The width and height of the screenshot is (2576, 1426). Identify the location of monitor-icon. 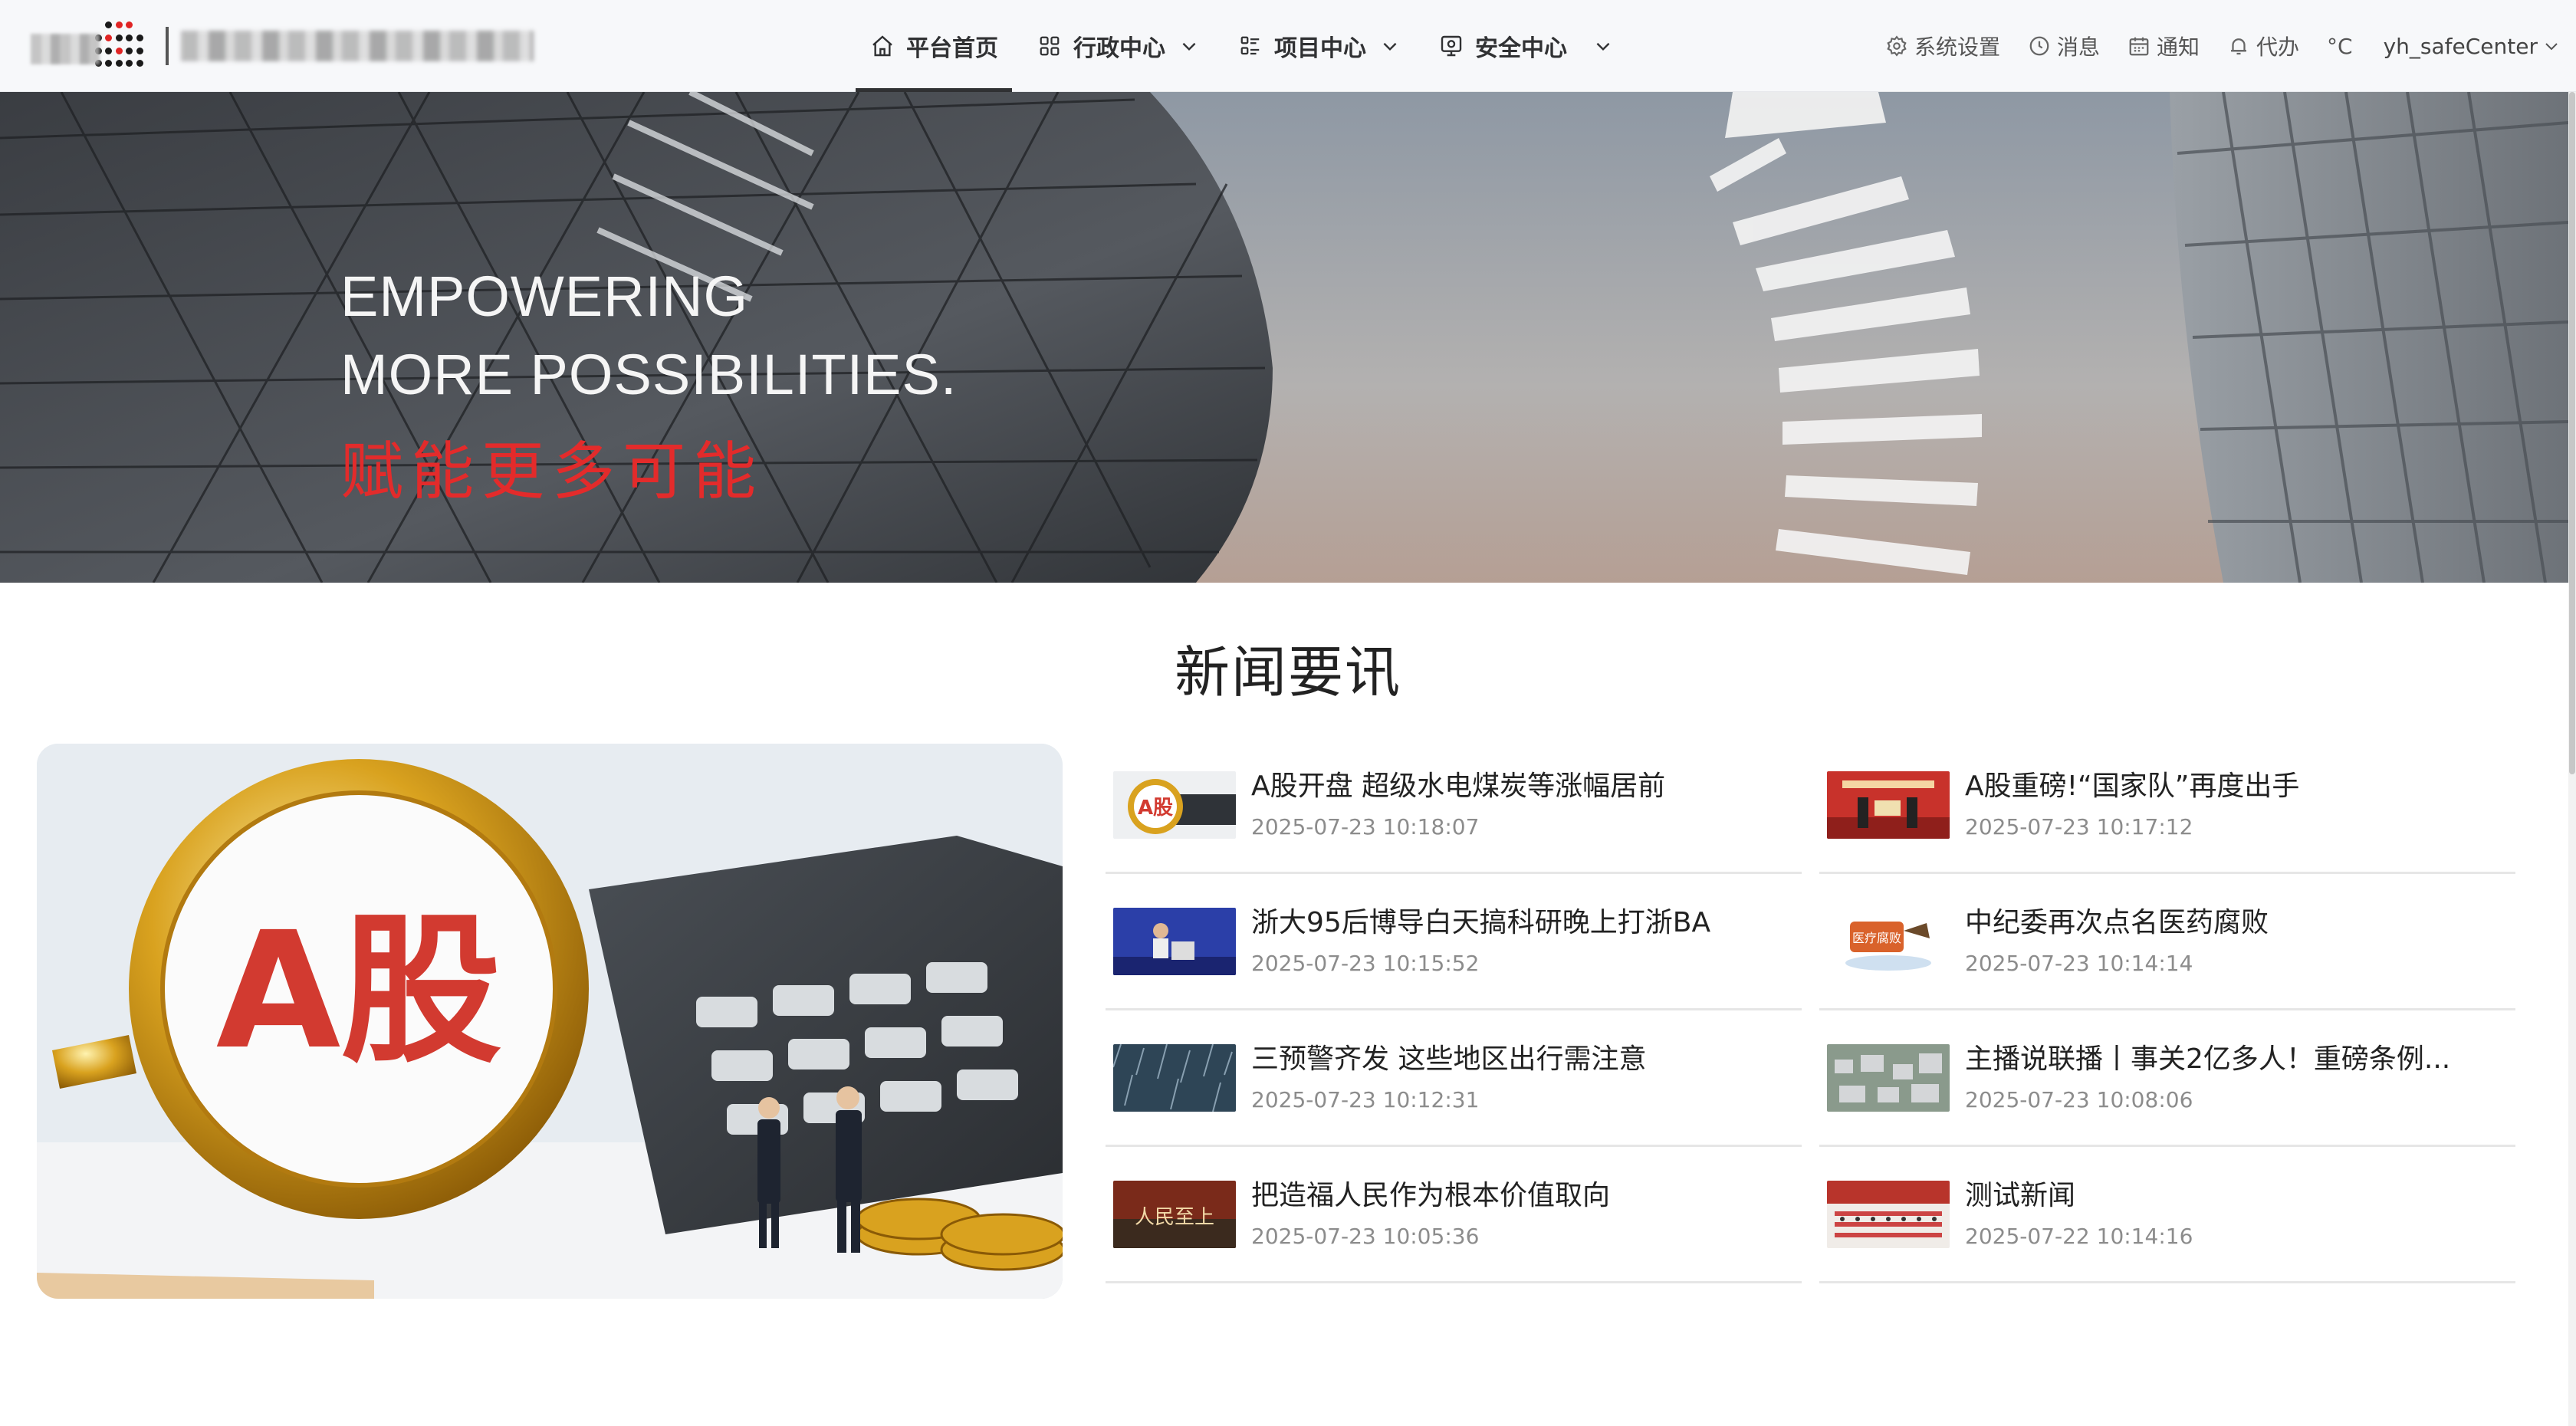
(1451, 46).